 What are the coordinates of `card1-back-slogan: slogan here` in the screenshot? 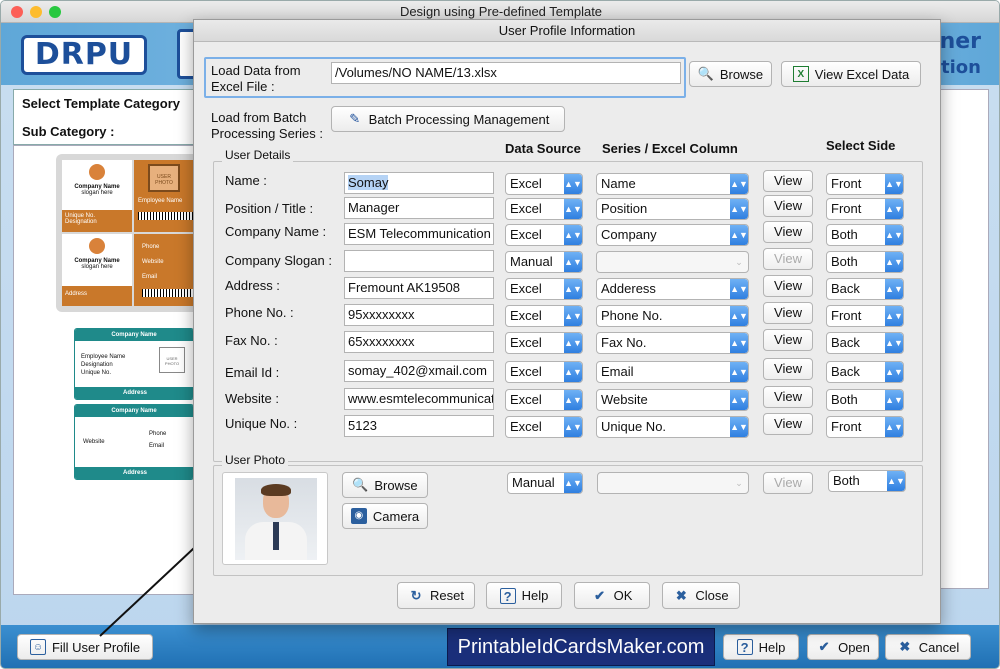 It's located at (97, 267).